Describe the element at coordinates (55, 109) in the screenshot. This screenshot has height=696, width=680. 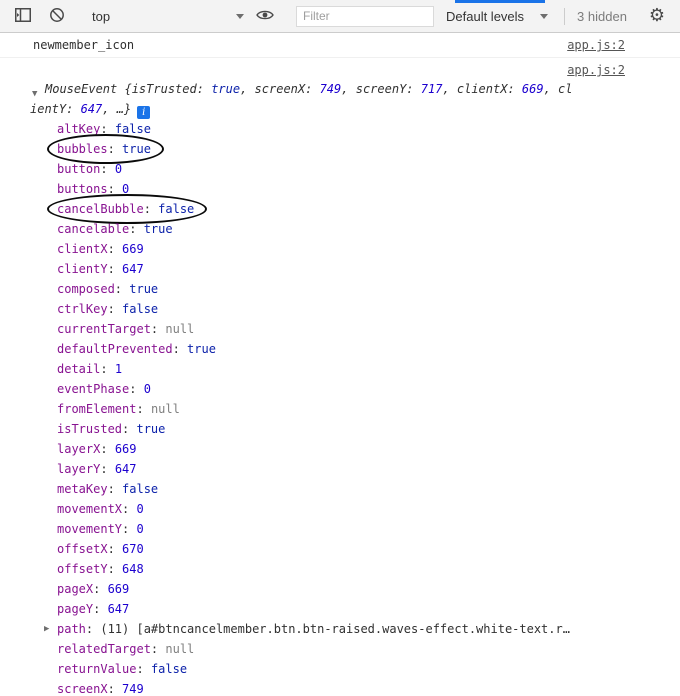
I see `preview-text-part: ientY:` at that location.